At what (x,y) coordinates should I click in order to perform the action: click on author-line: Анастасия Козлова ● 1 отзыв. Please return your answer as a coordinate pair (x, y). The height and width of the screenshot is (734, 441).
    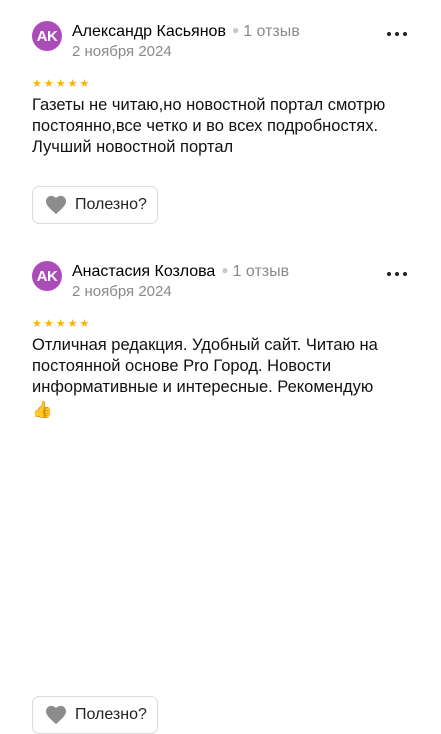
    Looking at the image, I should click on (180, 272).